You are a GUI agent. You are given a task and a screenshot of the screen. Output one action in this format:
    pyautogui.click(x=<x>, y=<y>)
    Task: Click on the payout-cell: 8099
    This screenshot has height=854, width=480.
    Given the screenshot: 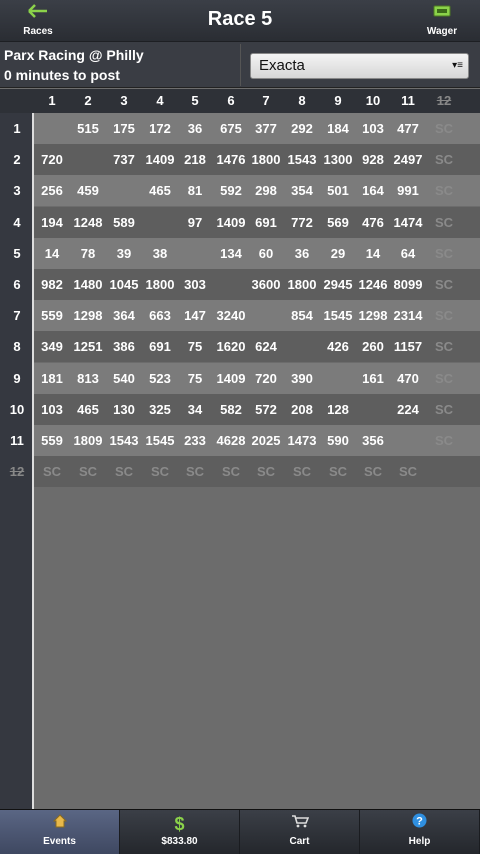 What is the action you would take?
    pyautogui.click(x=408, y=284)
    